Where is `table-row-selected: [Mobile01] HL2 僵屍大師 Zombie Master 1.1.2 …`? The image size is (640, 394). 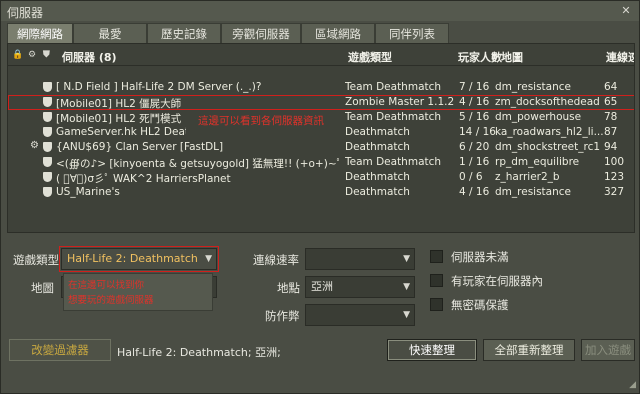
table-row-selected: [Mobile01] HL2 僵屍大師 Zombie Master 1.1.2 … is located at coordinates (321, 102).